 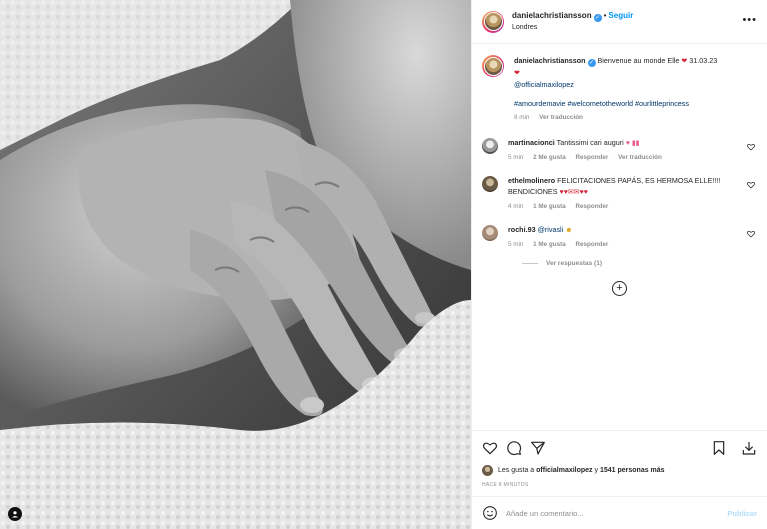 What do you see at coordinates (596, 470) in the screenshot?
I see `likes-middle: y` at bounding box center [596, 470].